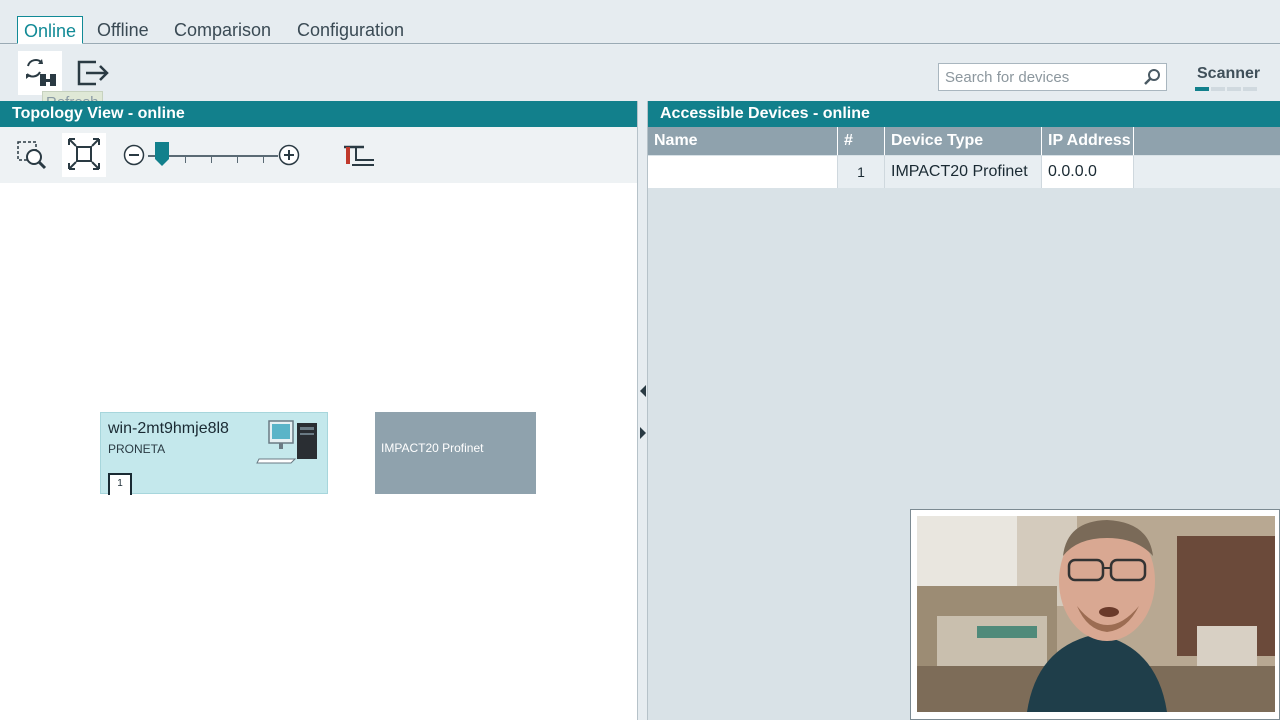 Image resolution: width=1280 pixels, height=720 pixels. Describe the element at coordinates (289, 155) in the screenshot. I see `zoom-in-icon` at that location.